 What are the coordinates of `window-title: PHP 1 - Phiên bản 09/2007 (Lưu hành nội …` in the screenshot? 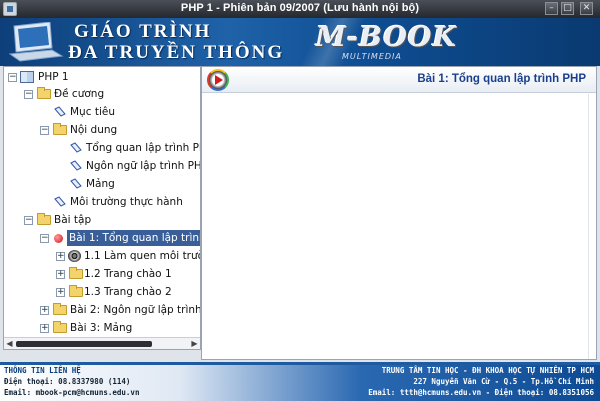 It's located at (300, 8).